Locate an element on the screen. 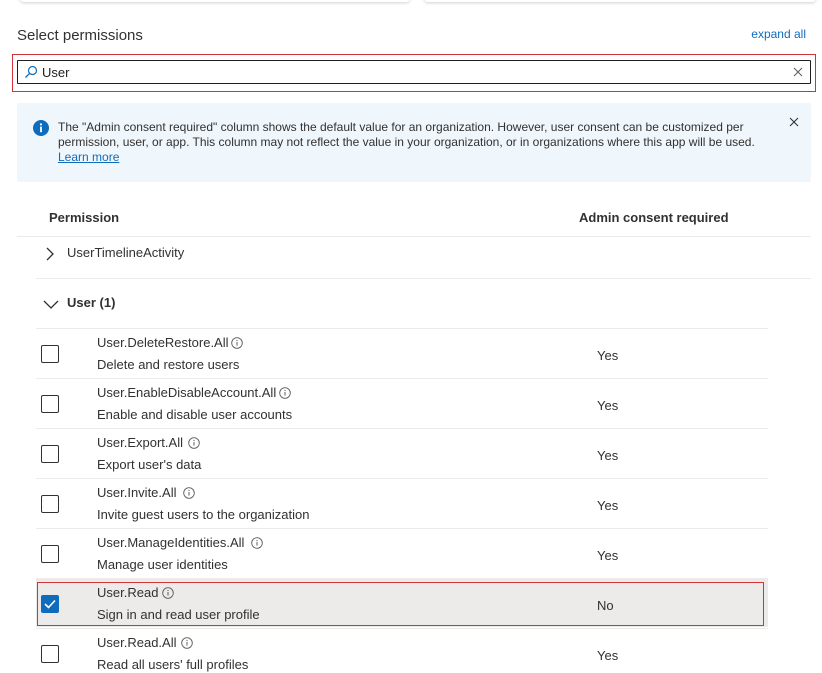  permission-description: Invite guest users to the organization is located at coordinates (203, 514).